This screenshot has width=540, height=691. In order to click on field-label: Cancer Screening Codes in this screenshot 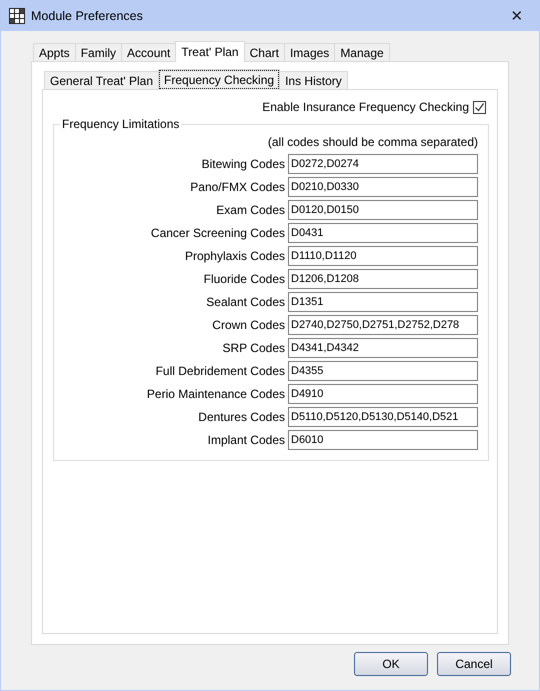, I will do `click(217, 233)`.